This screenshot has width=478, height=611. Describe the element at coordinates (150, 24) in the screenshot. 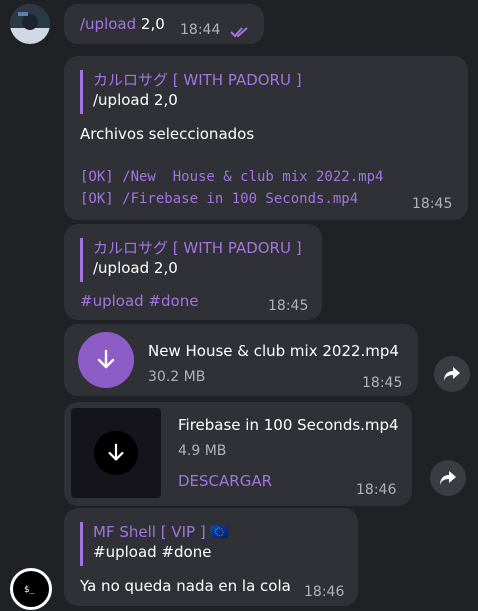

I see `message-text: 2,0` at that location.